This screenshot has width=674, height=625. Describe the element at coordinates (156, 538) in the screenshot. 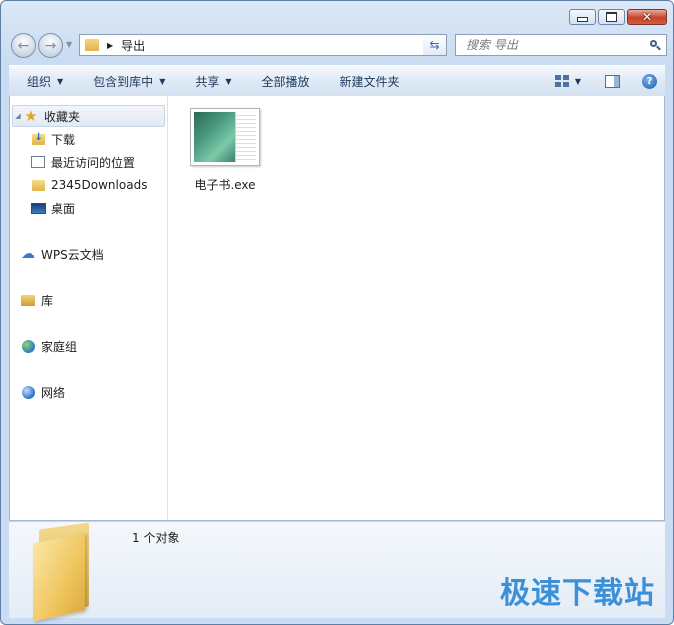

I see `object-count: 1 个对象` at that location.